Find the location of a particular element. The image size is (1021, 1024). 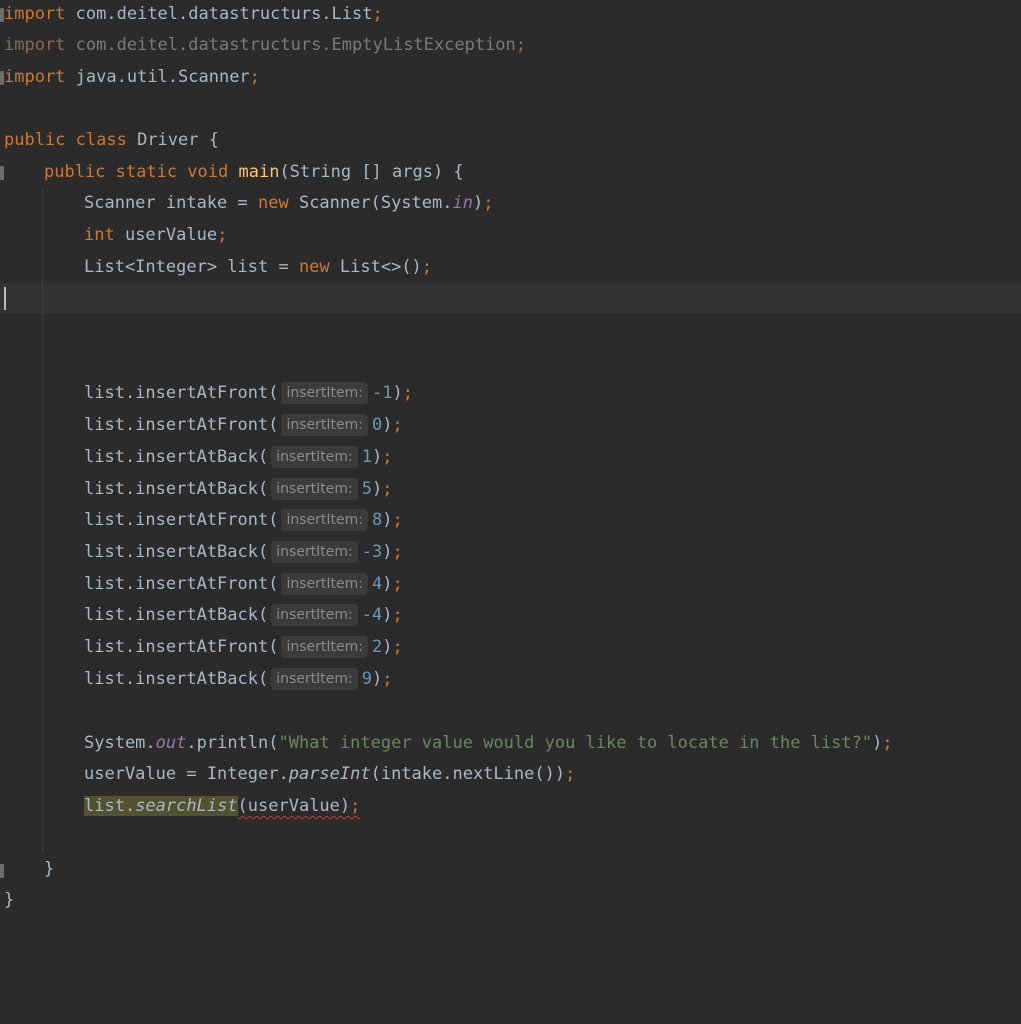

import-line: import java.util.Scanner; is located at coordinates (132, 77).